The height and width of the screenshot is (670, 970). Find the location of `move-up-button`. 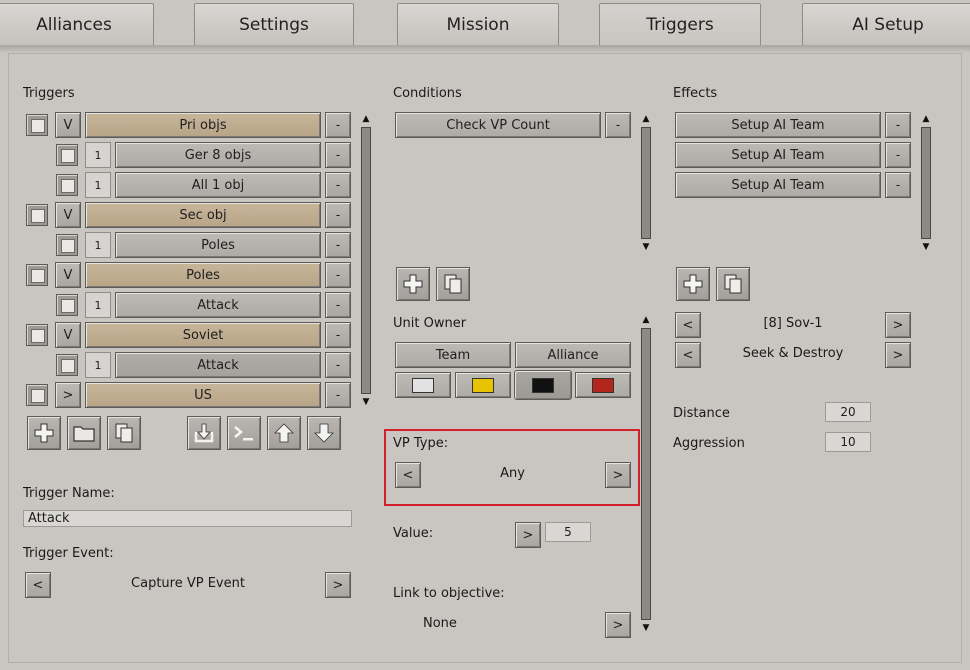

move-up-button is located at coordinates (284, 433).